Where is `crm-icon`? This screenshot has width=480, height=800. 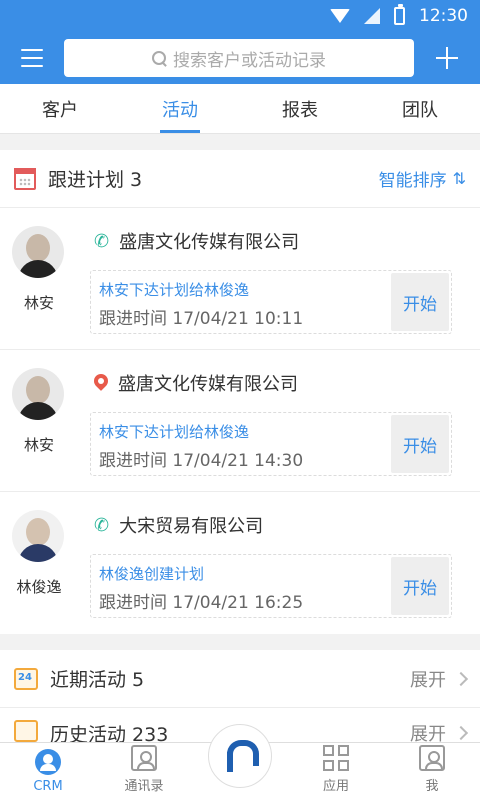
crm-icon is located at coordinates (48, 762).